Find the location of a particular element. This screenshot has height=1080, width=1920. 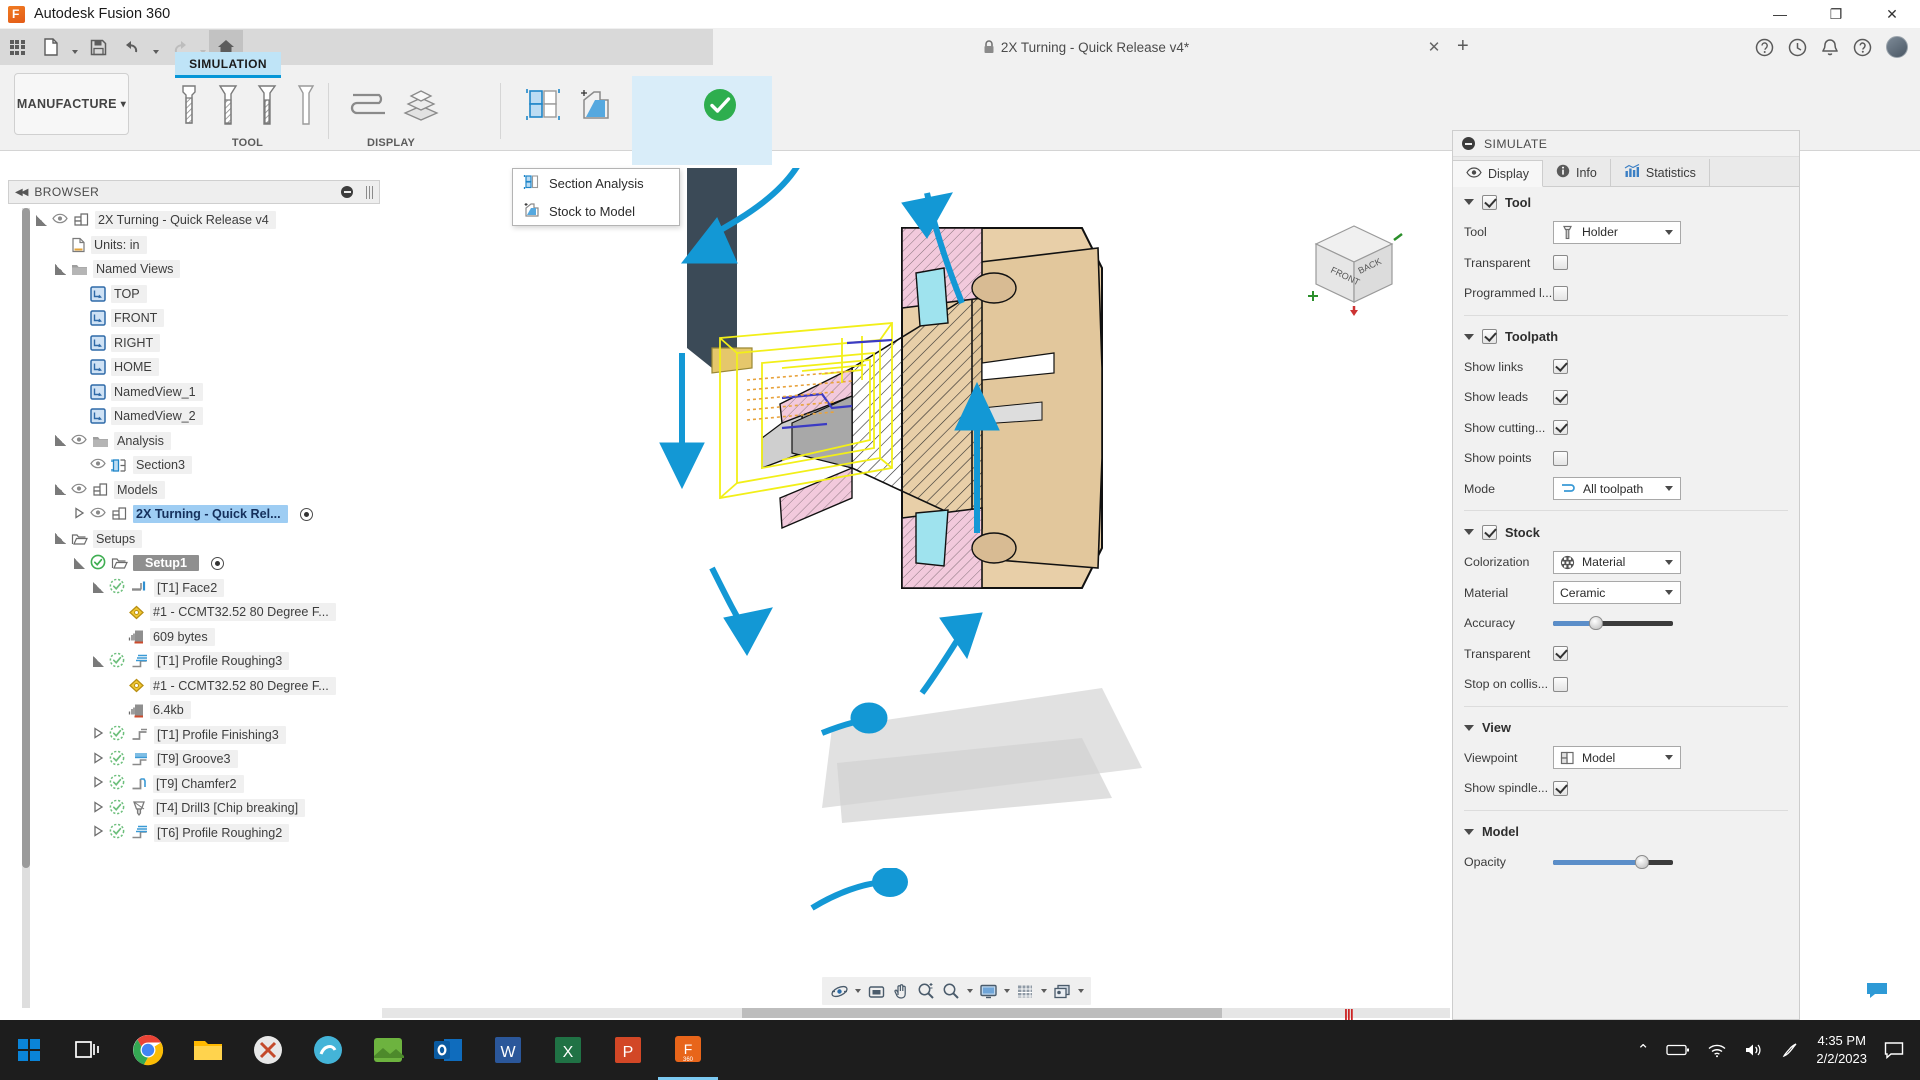

tree-item: TOP is located at coordinates (208, 294).